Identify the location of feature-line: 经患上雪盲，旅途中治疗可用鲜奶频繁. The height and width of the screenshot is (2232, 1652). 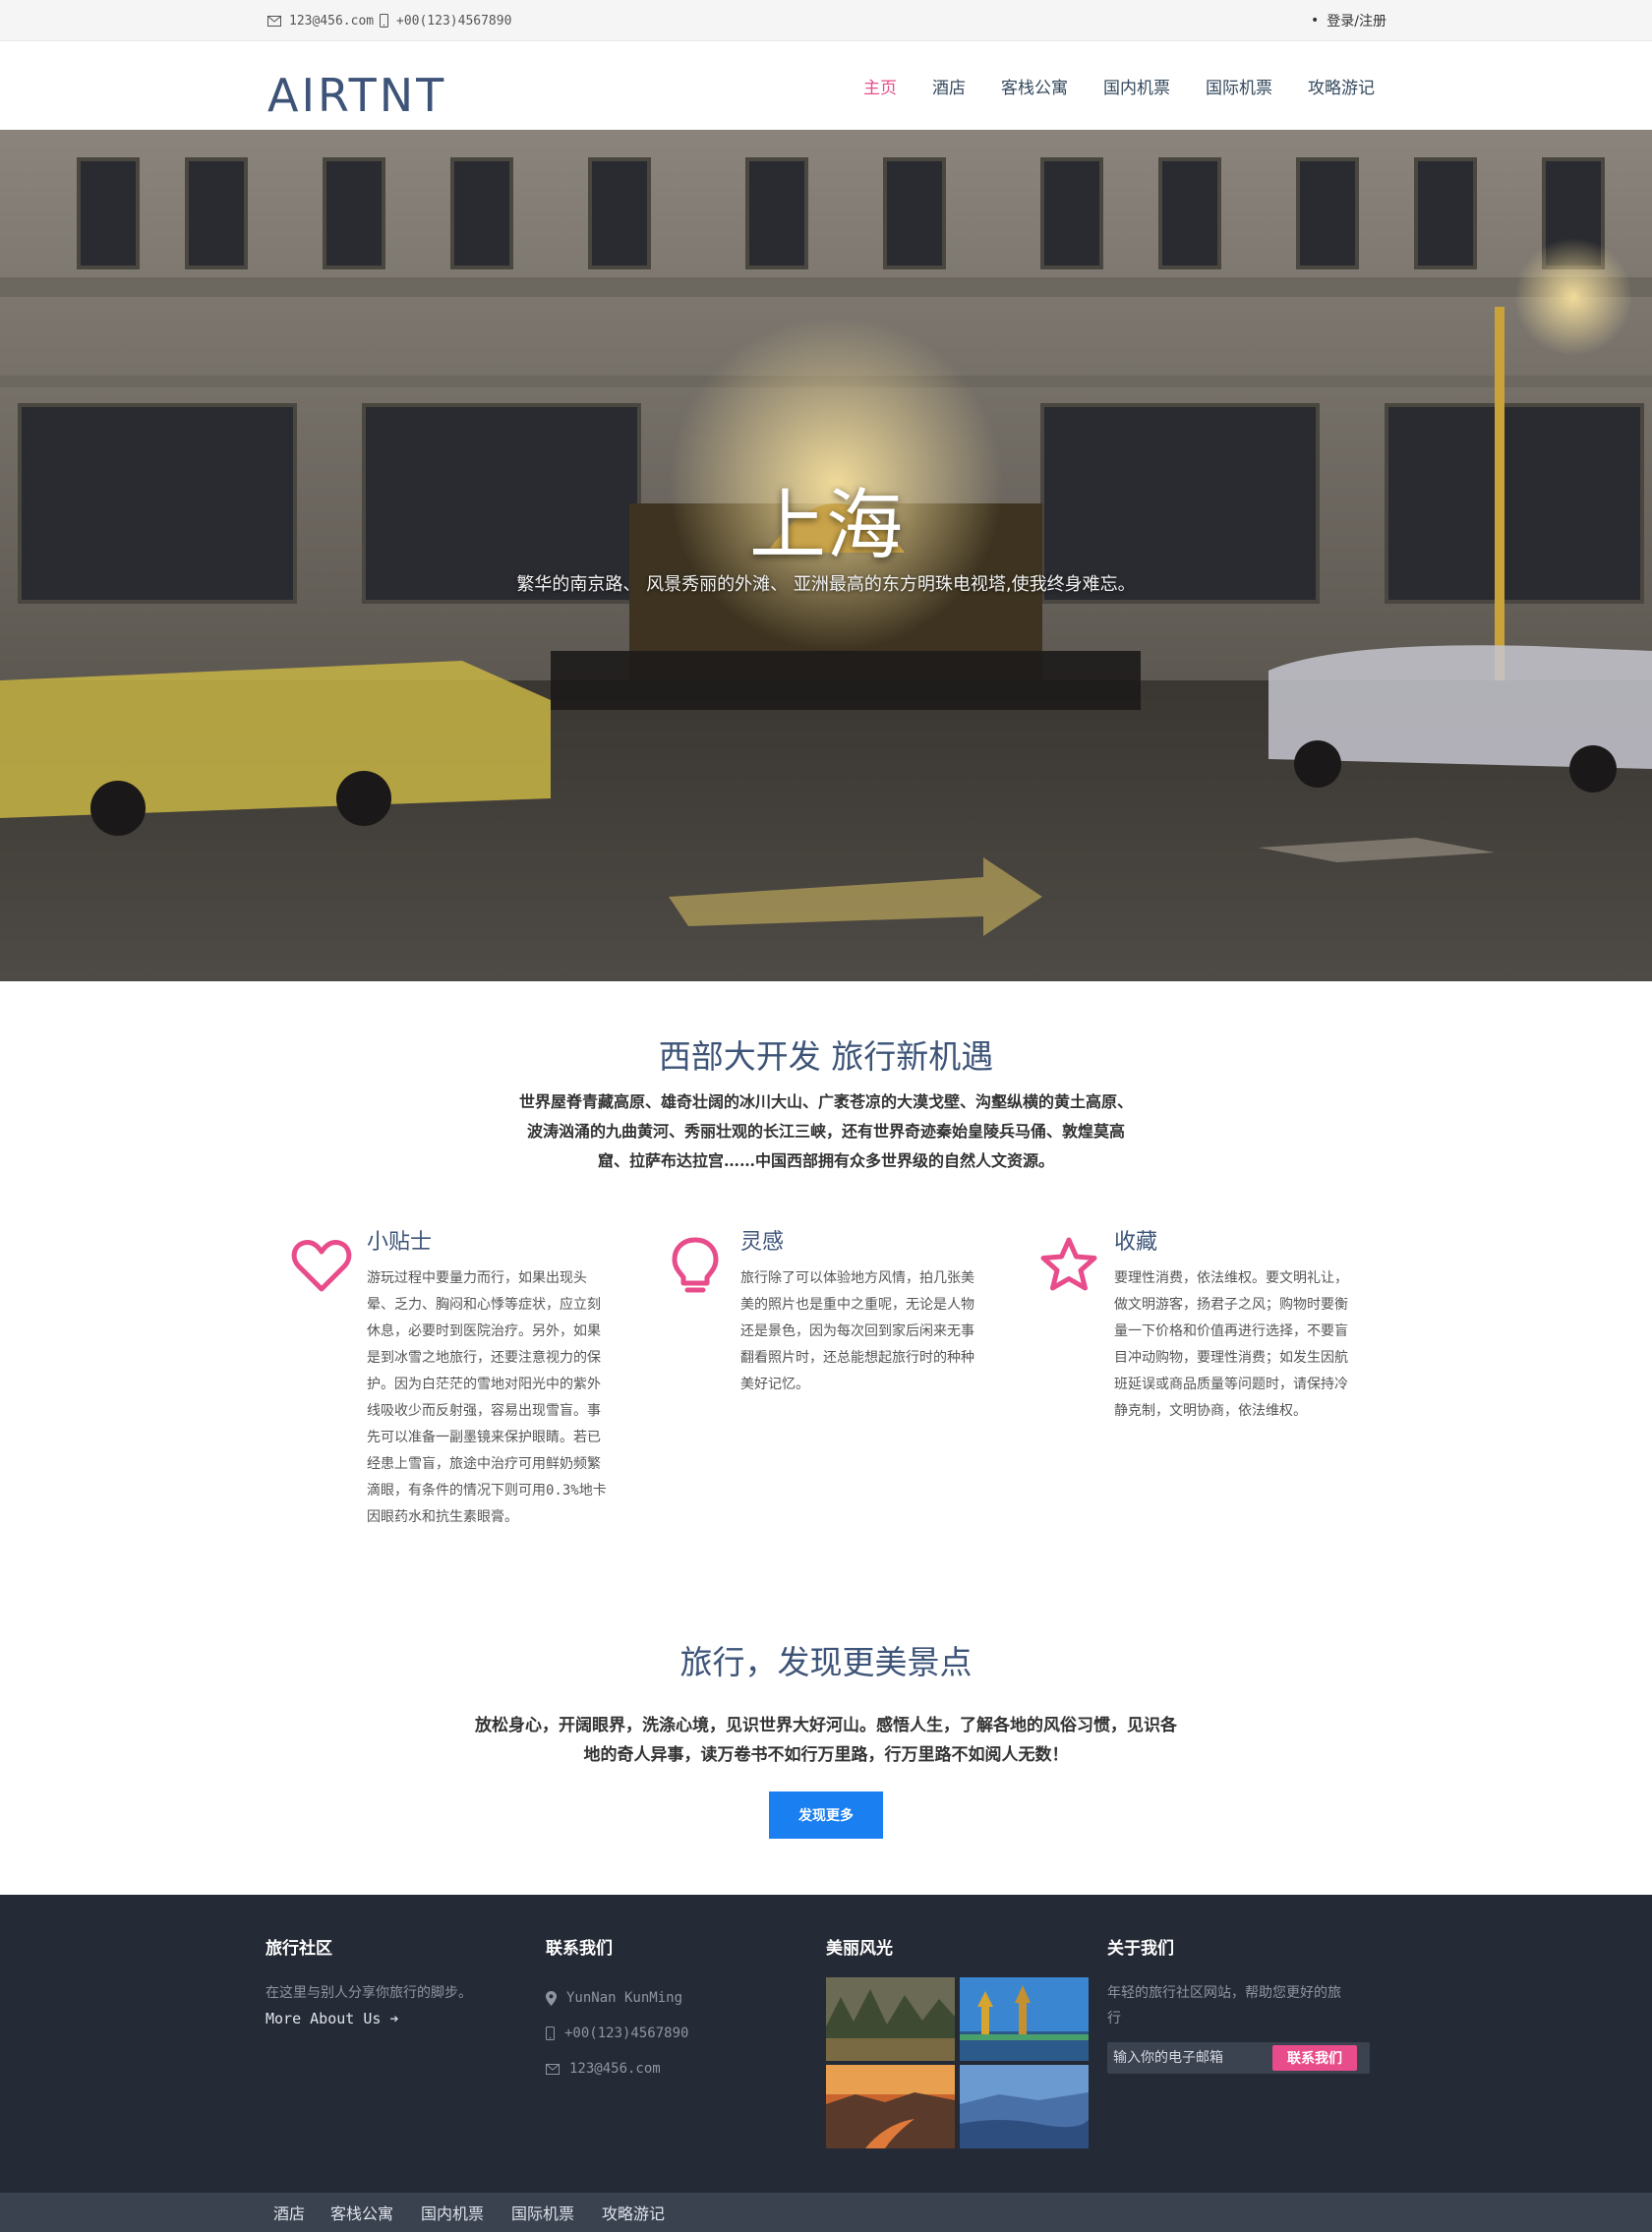
(484, 1464).